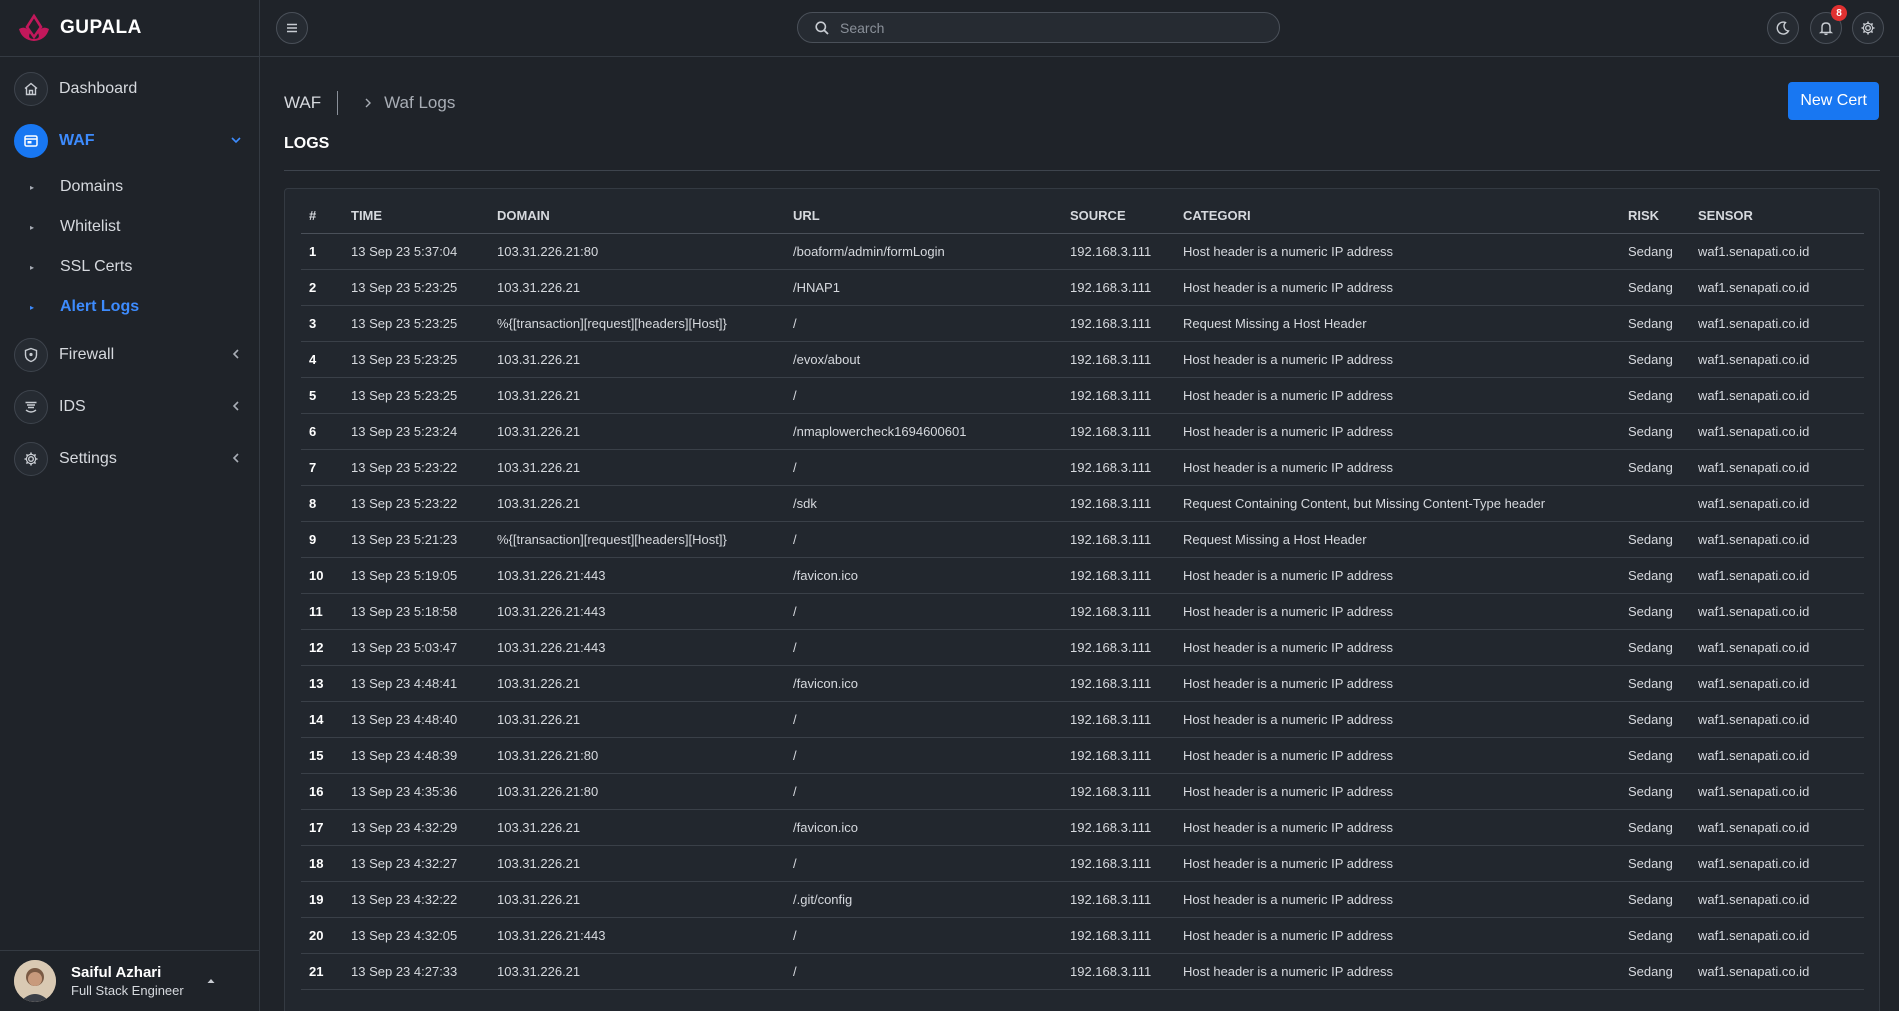 This screenshot has height=1011, width=1899. I want to click on table-cell: 17, so click(322, 827).